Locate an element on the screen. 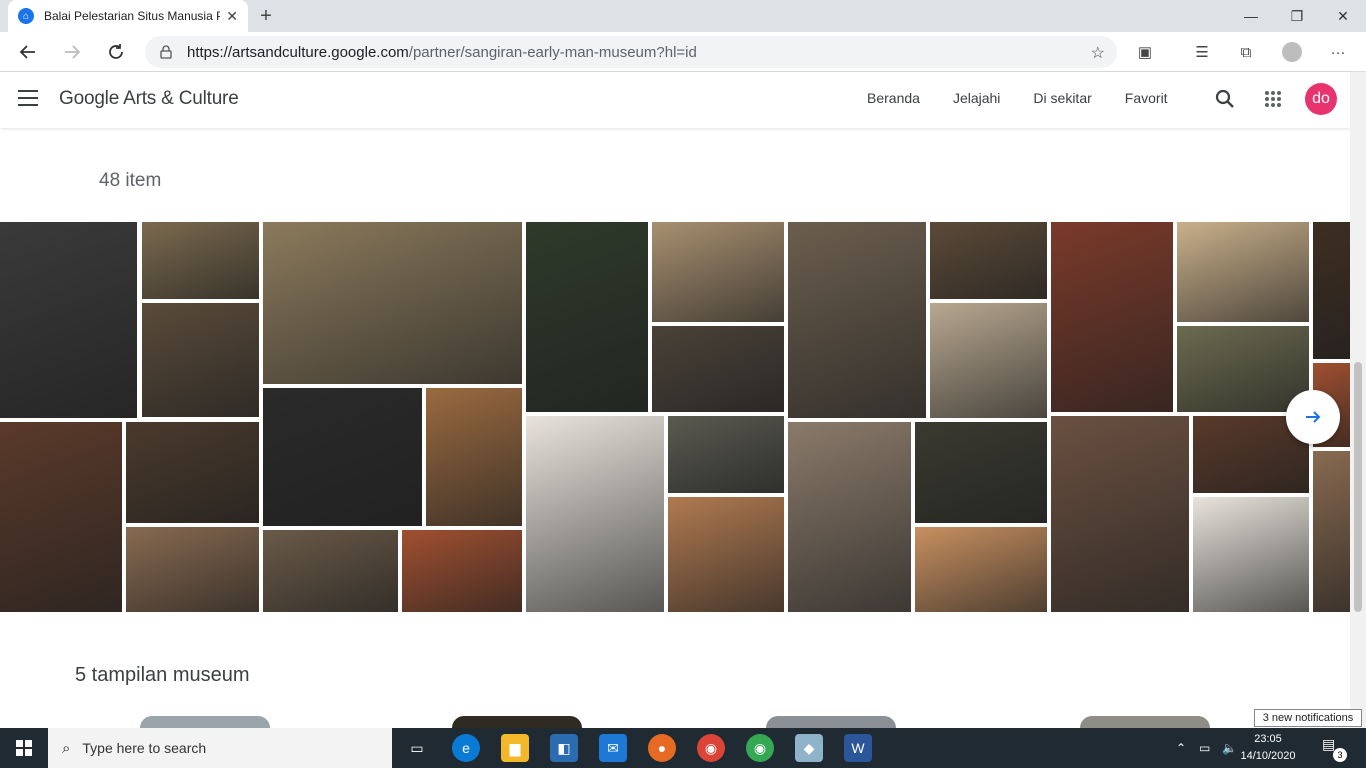  apps-grid-icon is located at coordinates (1273, 99).